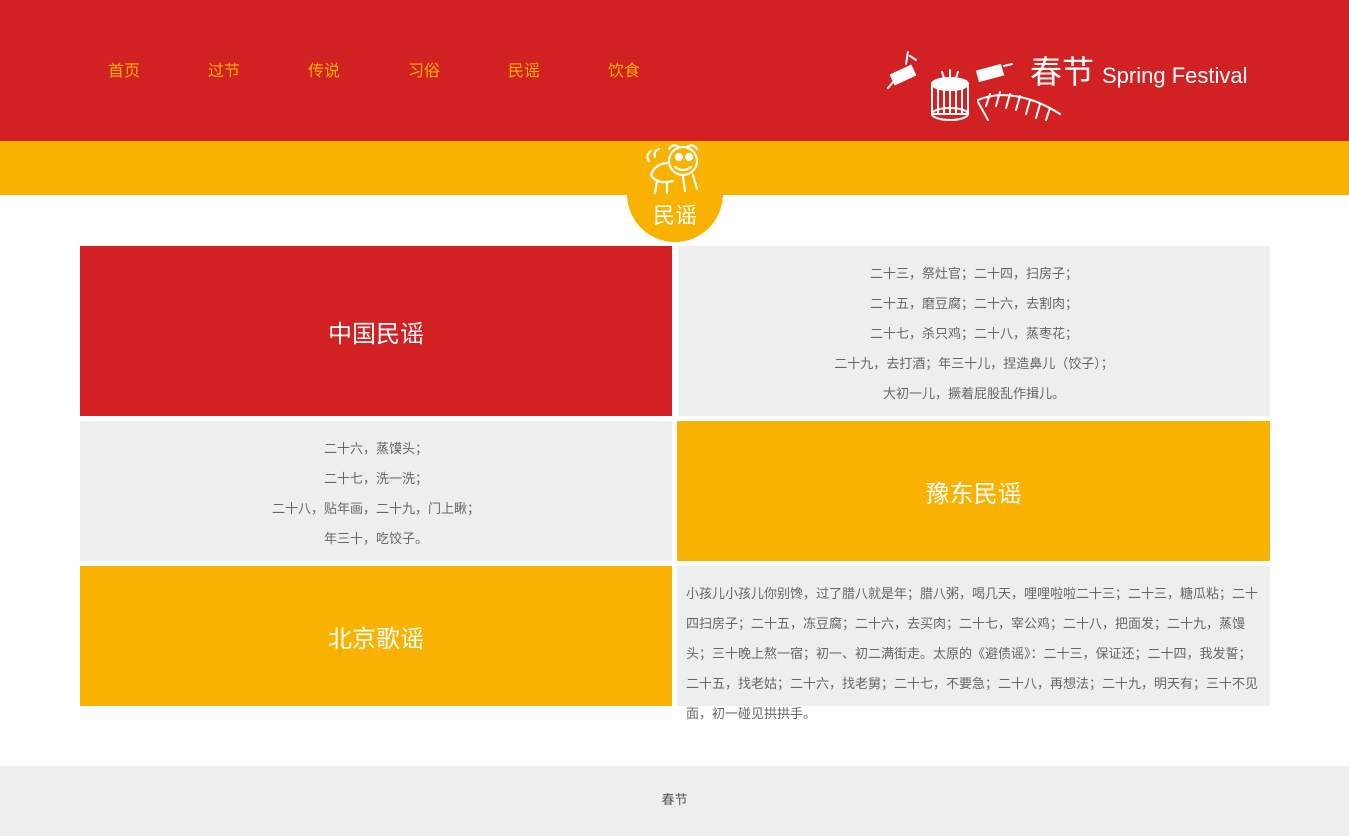  I want to click on china-folk-title: 中国民谣, so click(376, 333).